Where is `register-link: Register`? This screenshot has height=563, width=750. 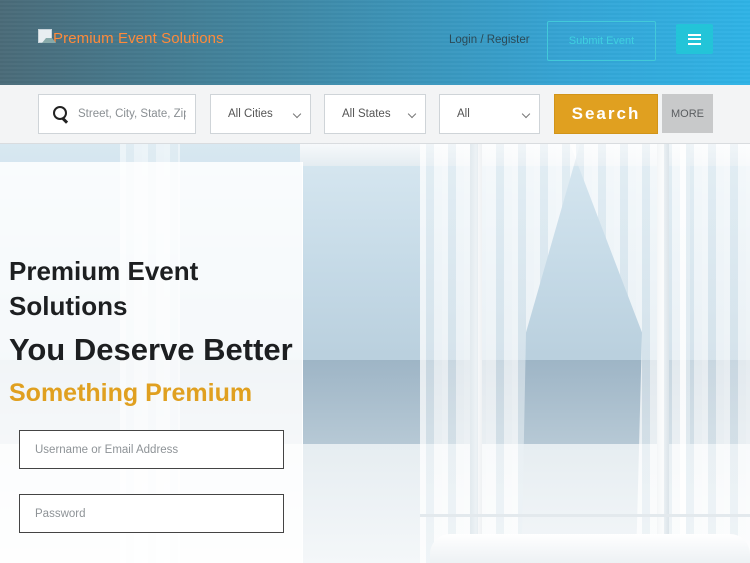
register-link: Register is located at coordinates (508, 40).